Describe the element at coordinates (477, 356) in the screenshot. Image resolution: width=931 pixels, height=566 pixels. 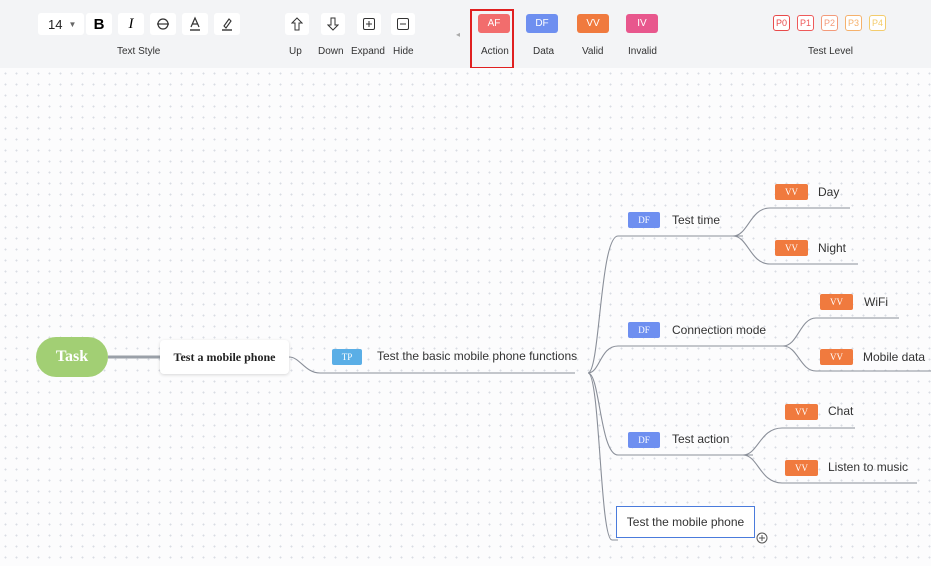
I see `level2-node-text: Test the basic mobile phone functions` at that location.